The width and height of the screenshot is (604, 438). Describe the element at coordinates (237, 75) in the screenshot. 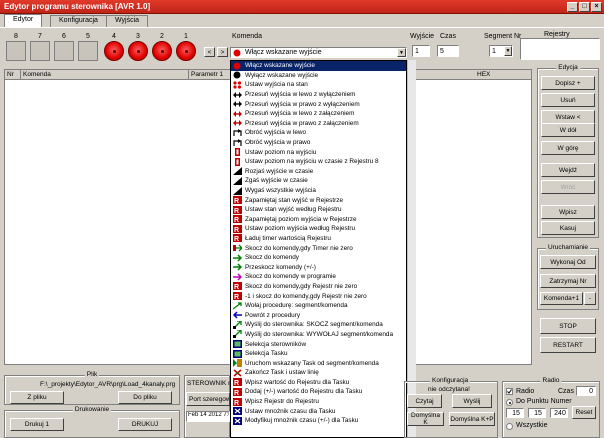

I see `black-dot-icon` at that location.